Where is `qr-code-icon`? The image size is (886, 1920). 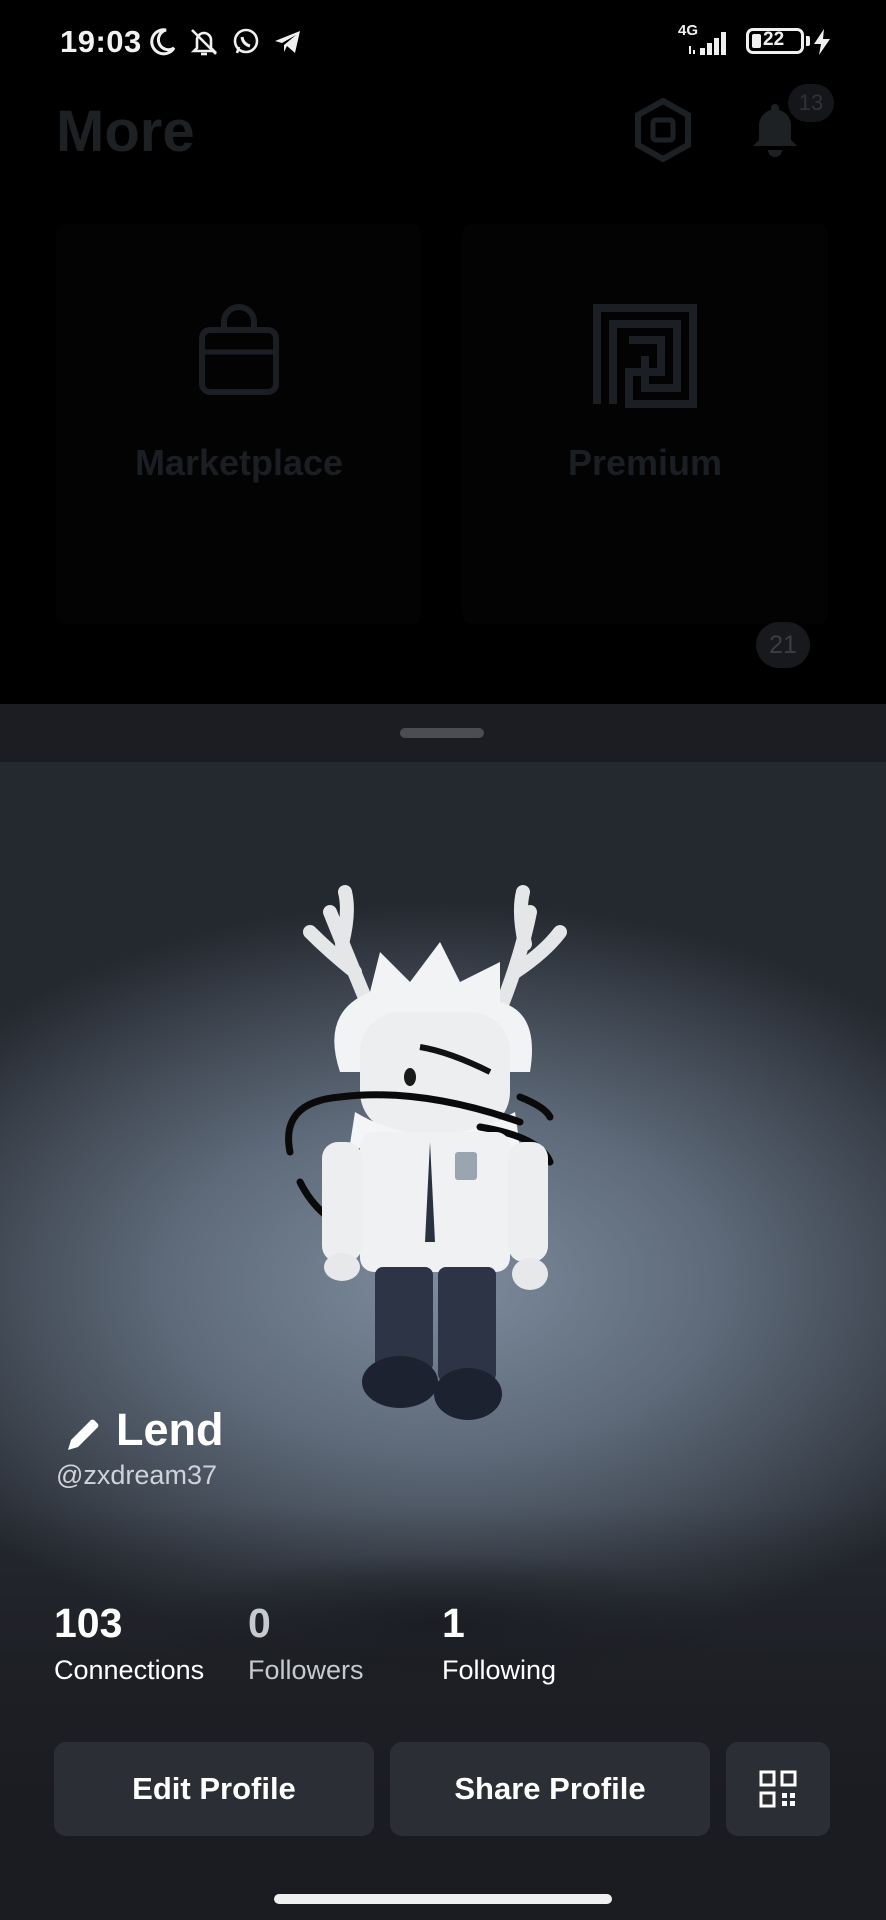 qr-code-icon is located at coordinates (778, 1789).